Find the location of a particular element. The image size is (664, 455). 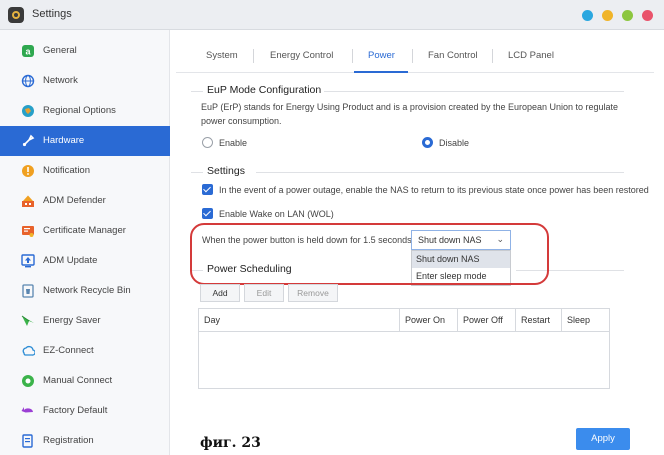

sidebar-item-network-recycle-bin: Network Recycle Bin is located at coordinates (85, 291).